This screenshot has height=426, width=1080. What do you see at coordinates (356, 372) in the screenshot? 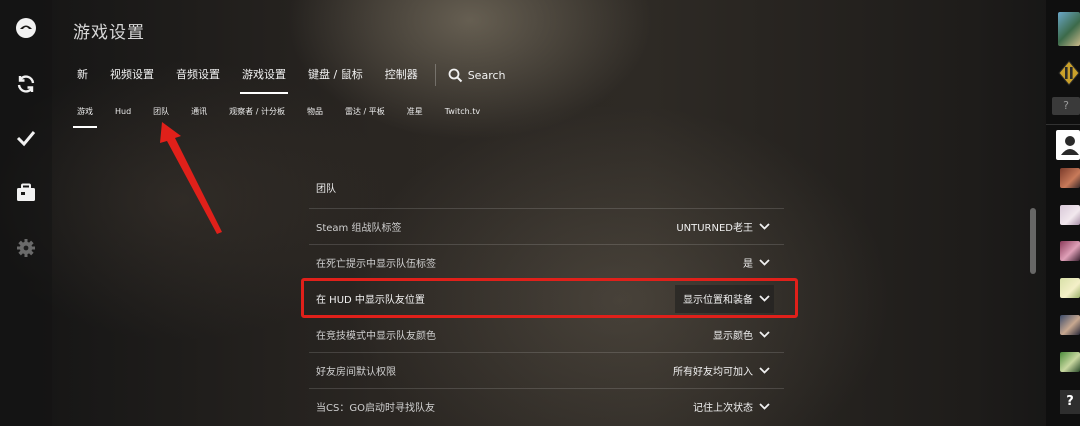
I see `setting-label: 好友房间默认权限` at bounding box center [356, 372].